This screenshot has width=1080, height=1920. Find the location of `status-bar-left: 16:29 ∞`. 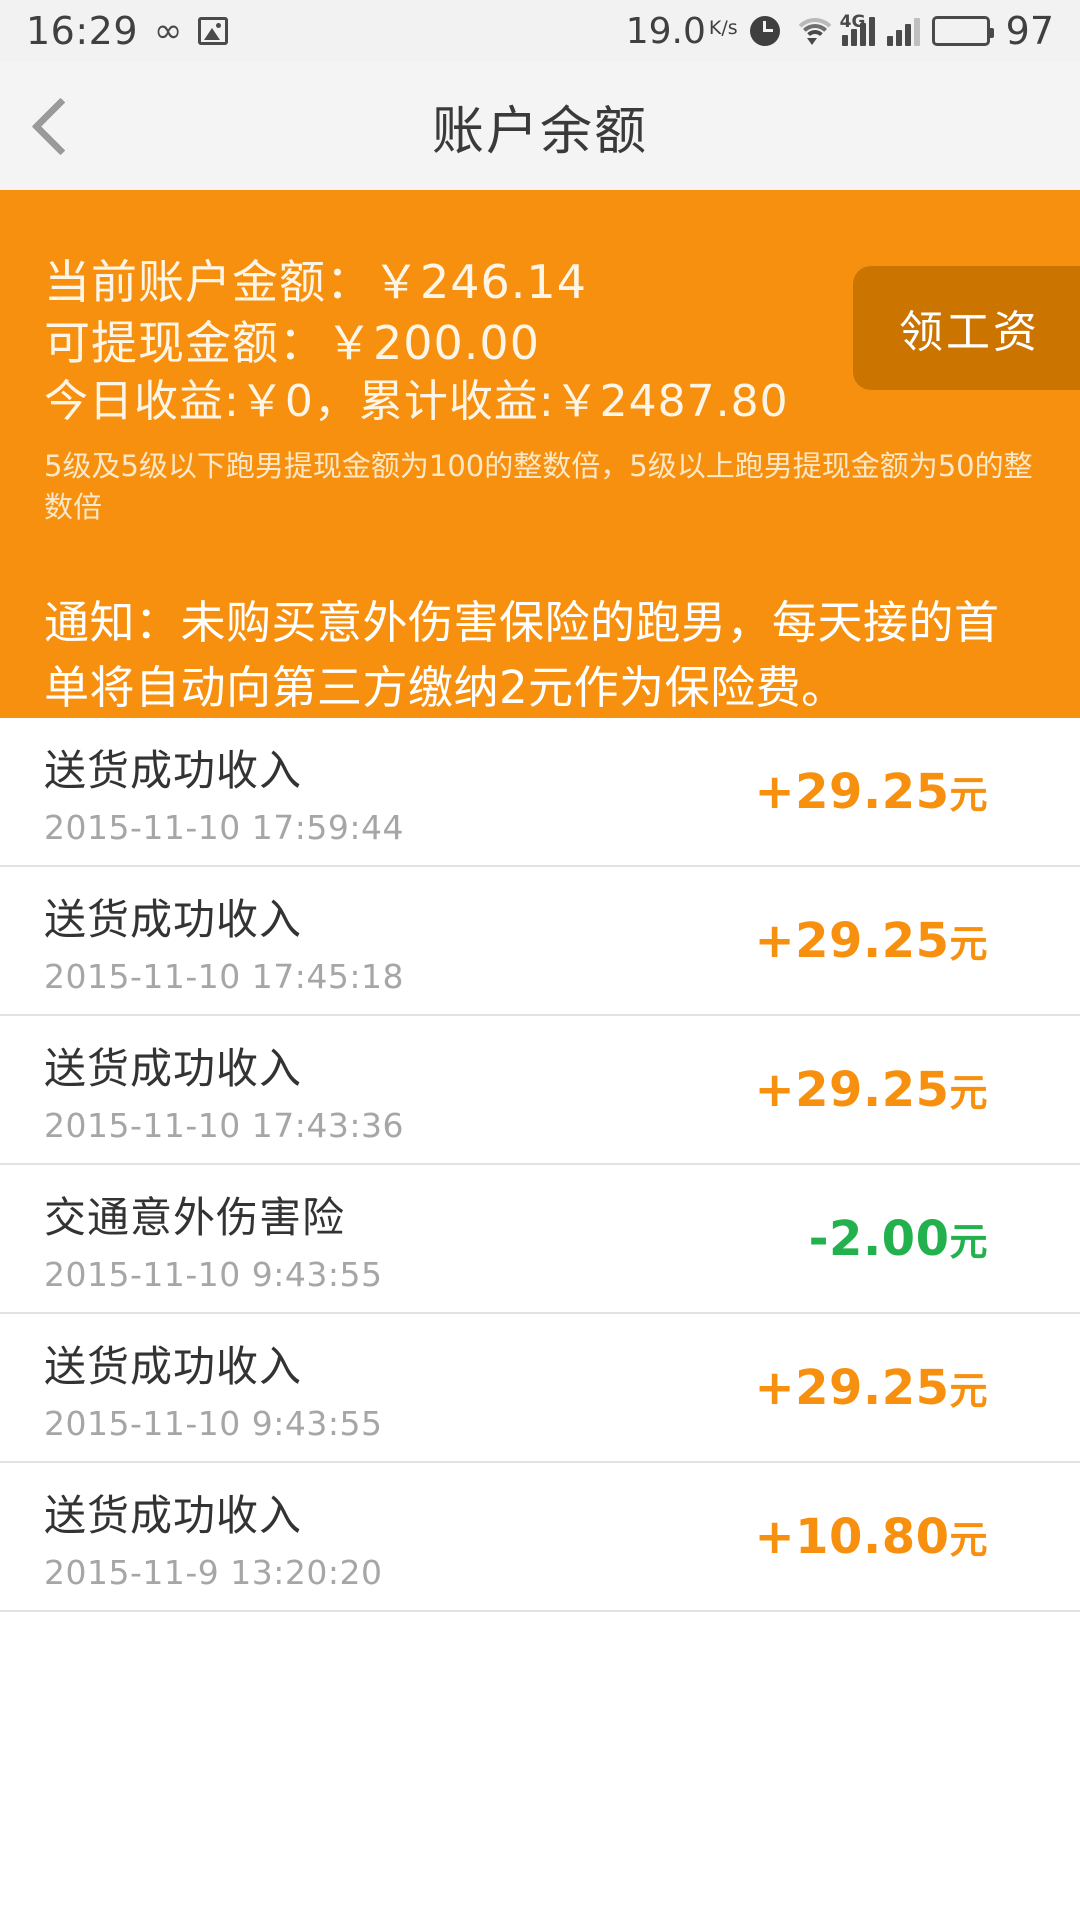

status-bar-left: 16:29 ∞ is located at coordinates (127, 31).